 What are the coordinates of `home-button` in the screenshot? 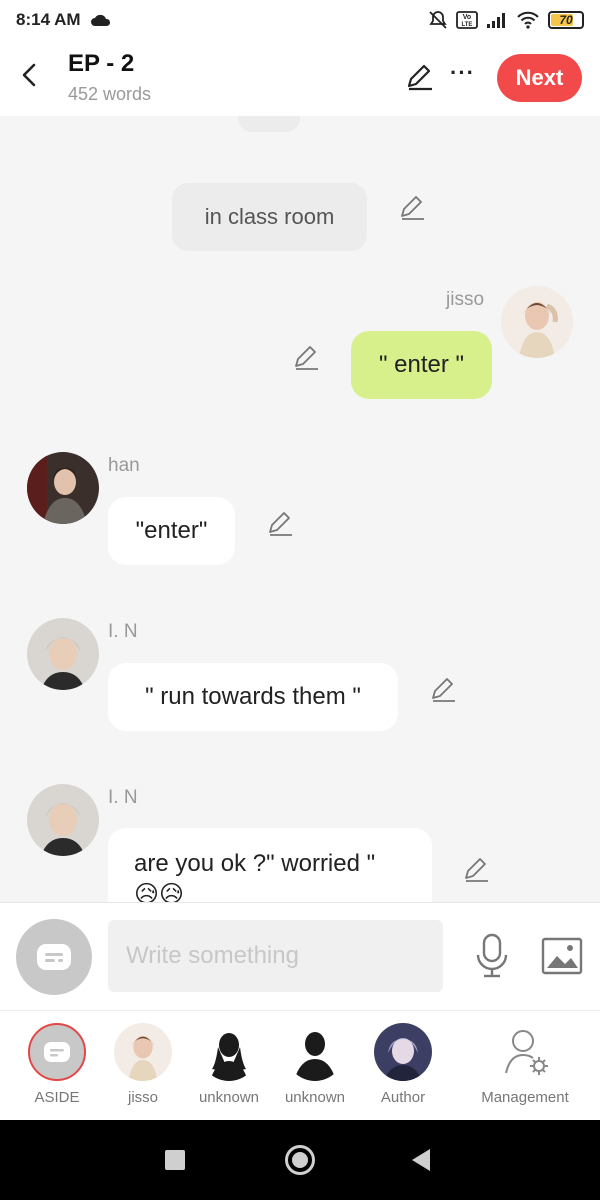 It's located at (300, 1160).